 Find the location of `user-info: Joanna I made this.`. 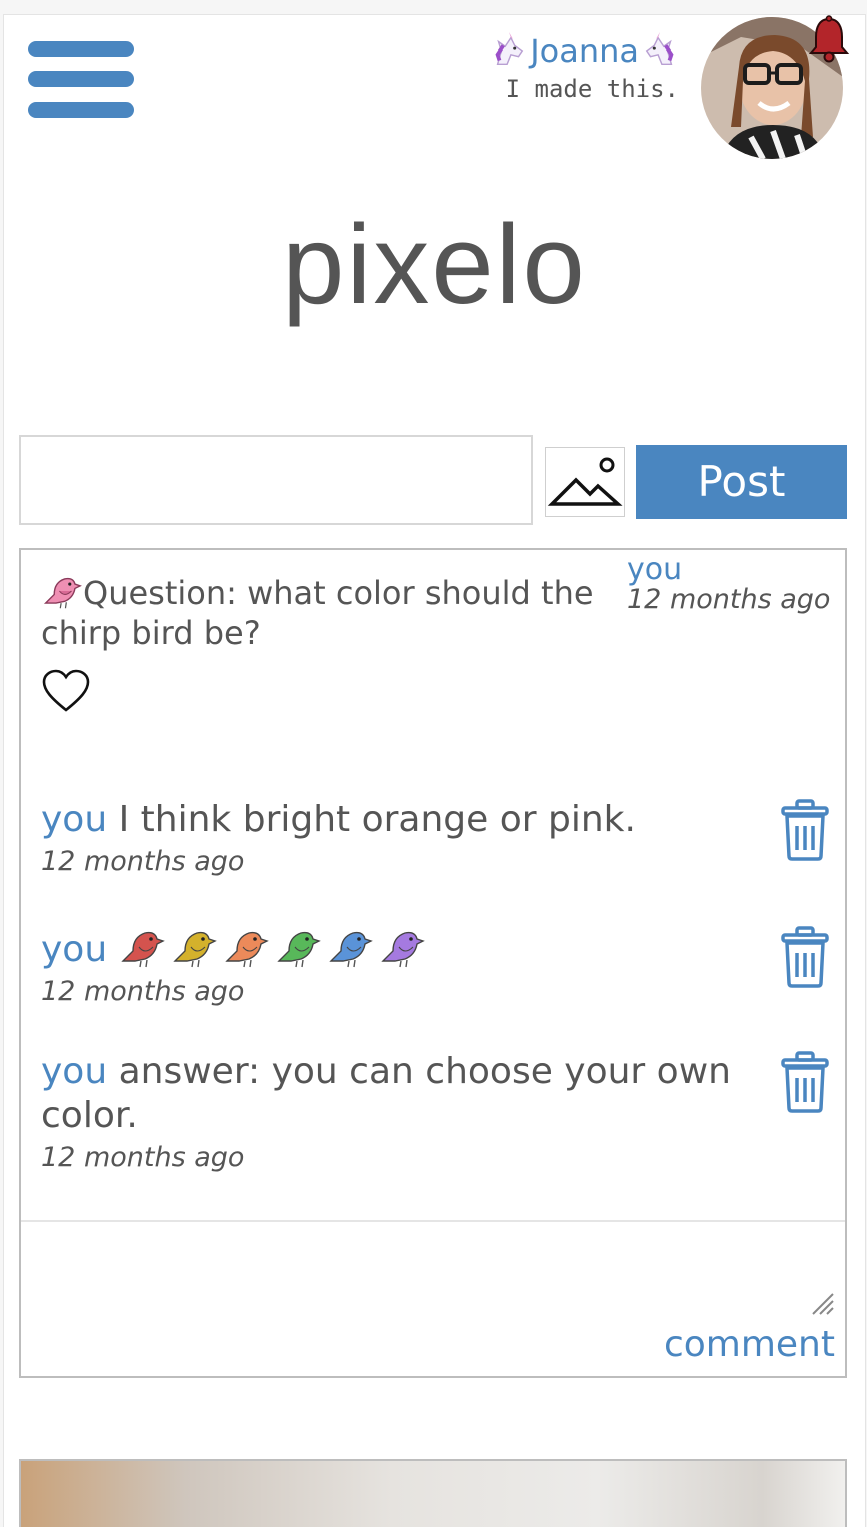

user-info: Joanna I made this. is located at coordinates (584, 66).